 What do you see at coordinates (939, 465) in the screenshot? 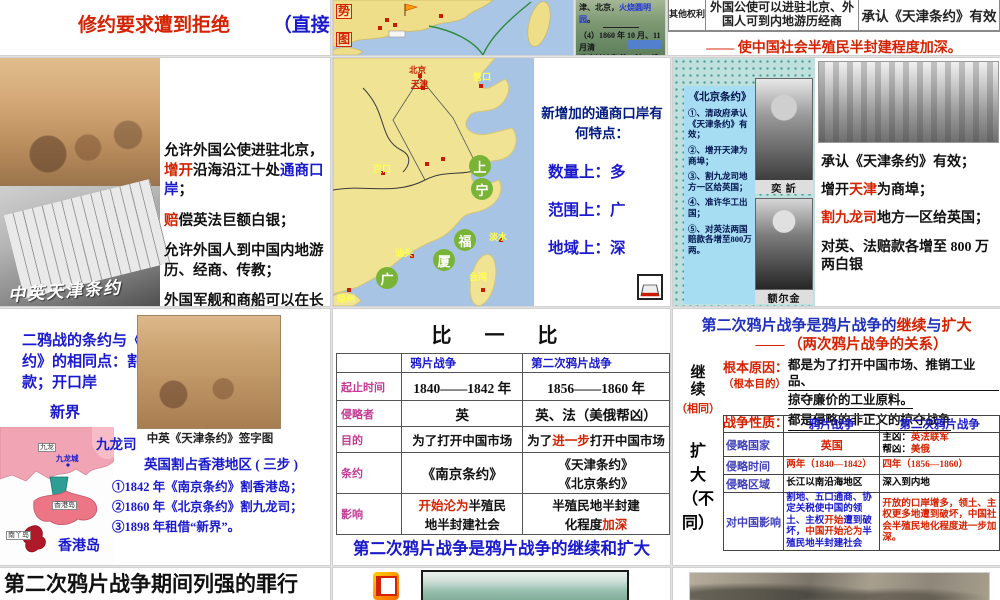
I see `jr2-c2: 四年（1856—1860）` at bounding box center [939, 465].